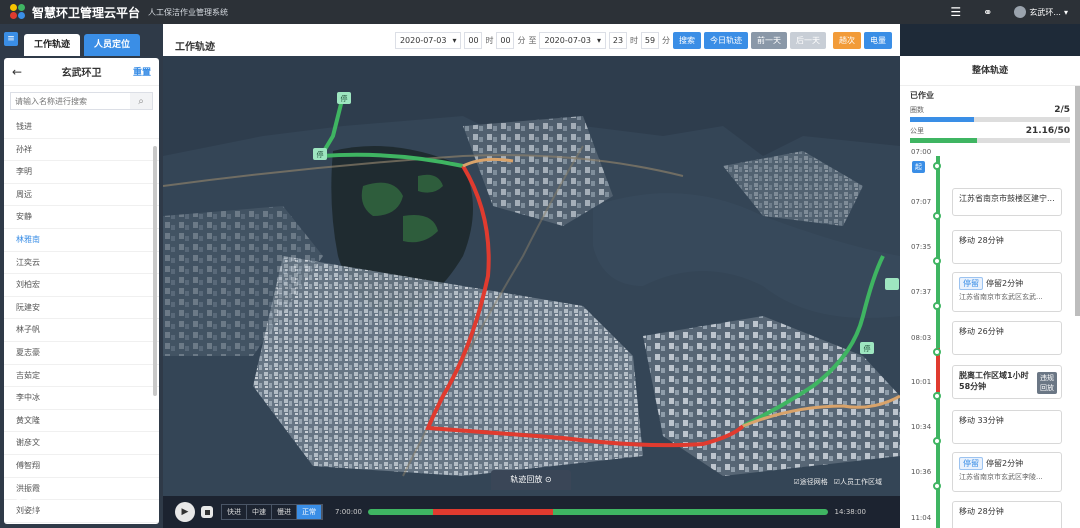 The height and width of the screenshot is (528, 1080). I want to click on list-item: 李中冰, so click(81, 398).